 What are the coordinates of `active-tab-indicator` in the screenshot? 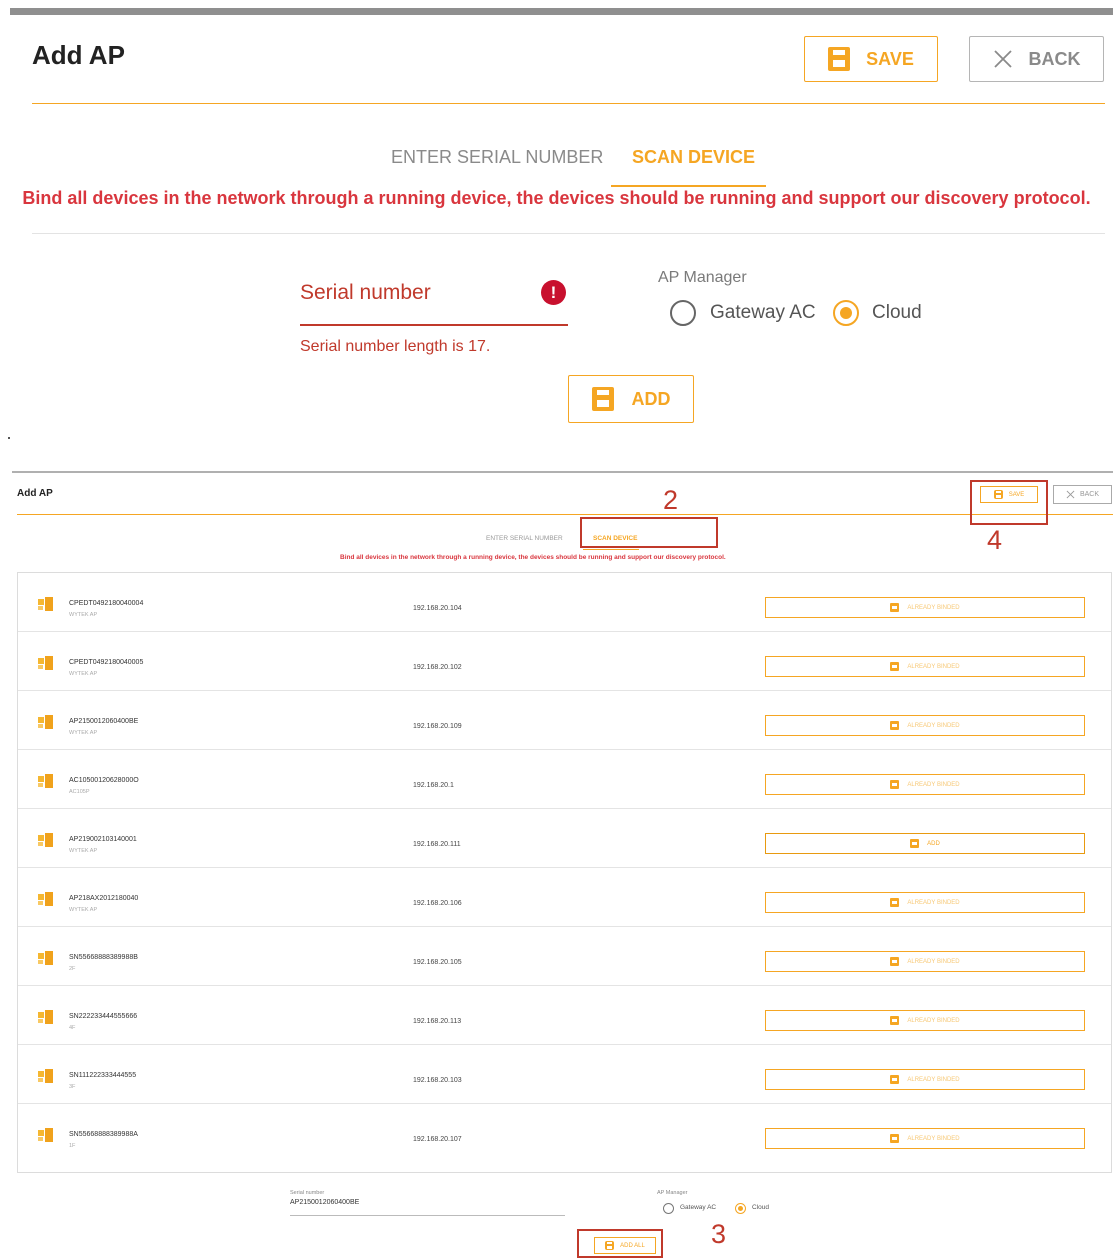 It's located at (688, 186).